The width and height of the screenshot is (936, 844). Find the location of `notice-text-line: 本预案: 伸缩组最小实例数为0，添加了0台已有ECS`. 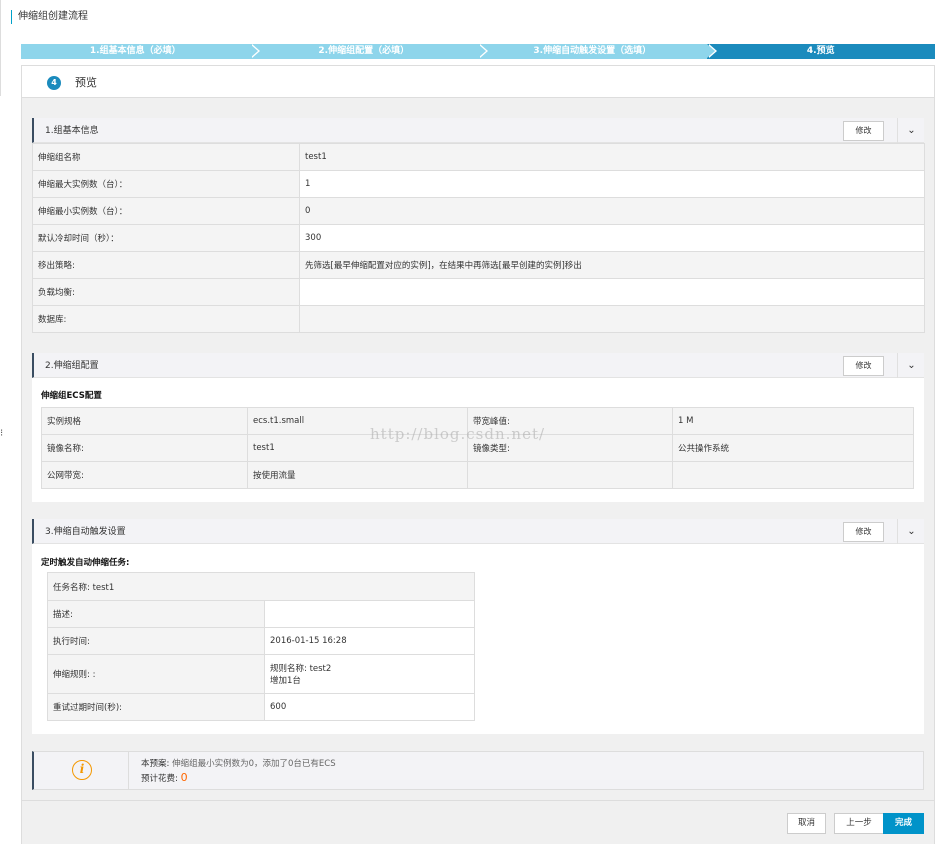

notice-text-line: 本预案: 伸缩组最小实例数为0，添加了0台已有ECS is located at coordinates (238, 764).